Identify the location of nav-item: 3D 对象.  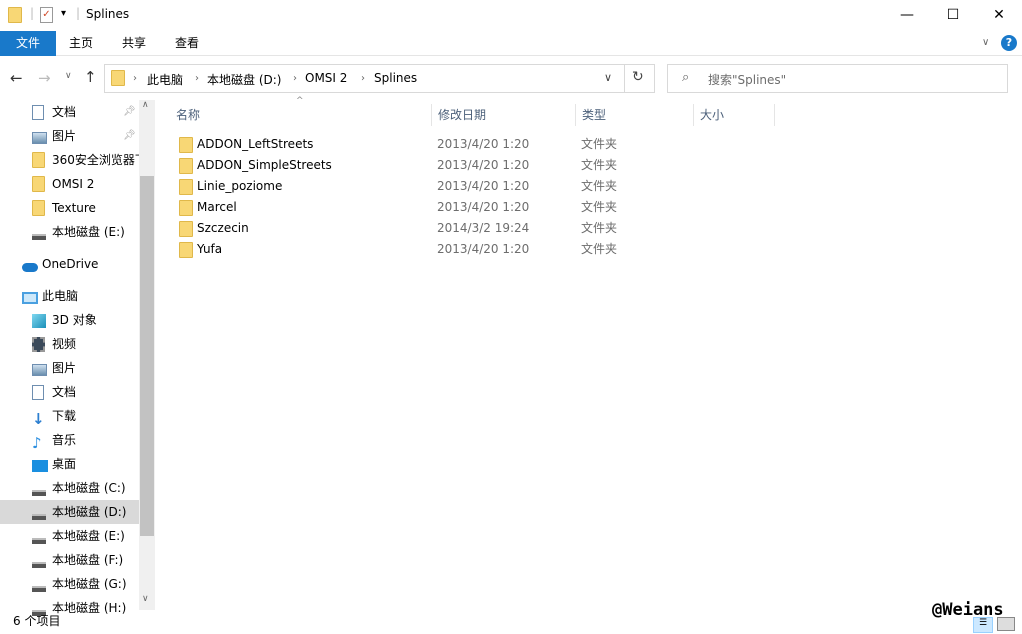
(69, 320).